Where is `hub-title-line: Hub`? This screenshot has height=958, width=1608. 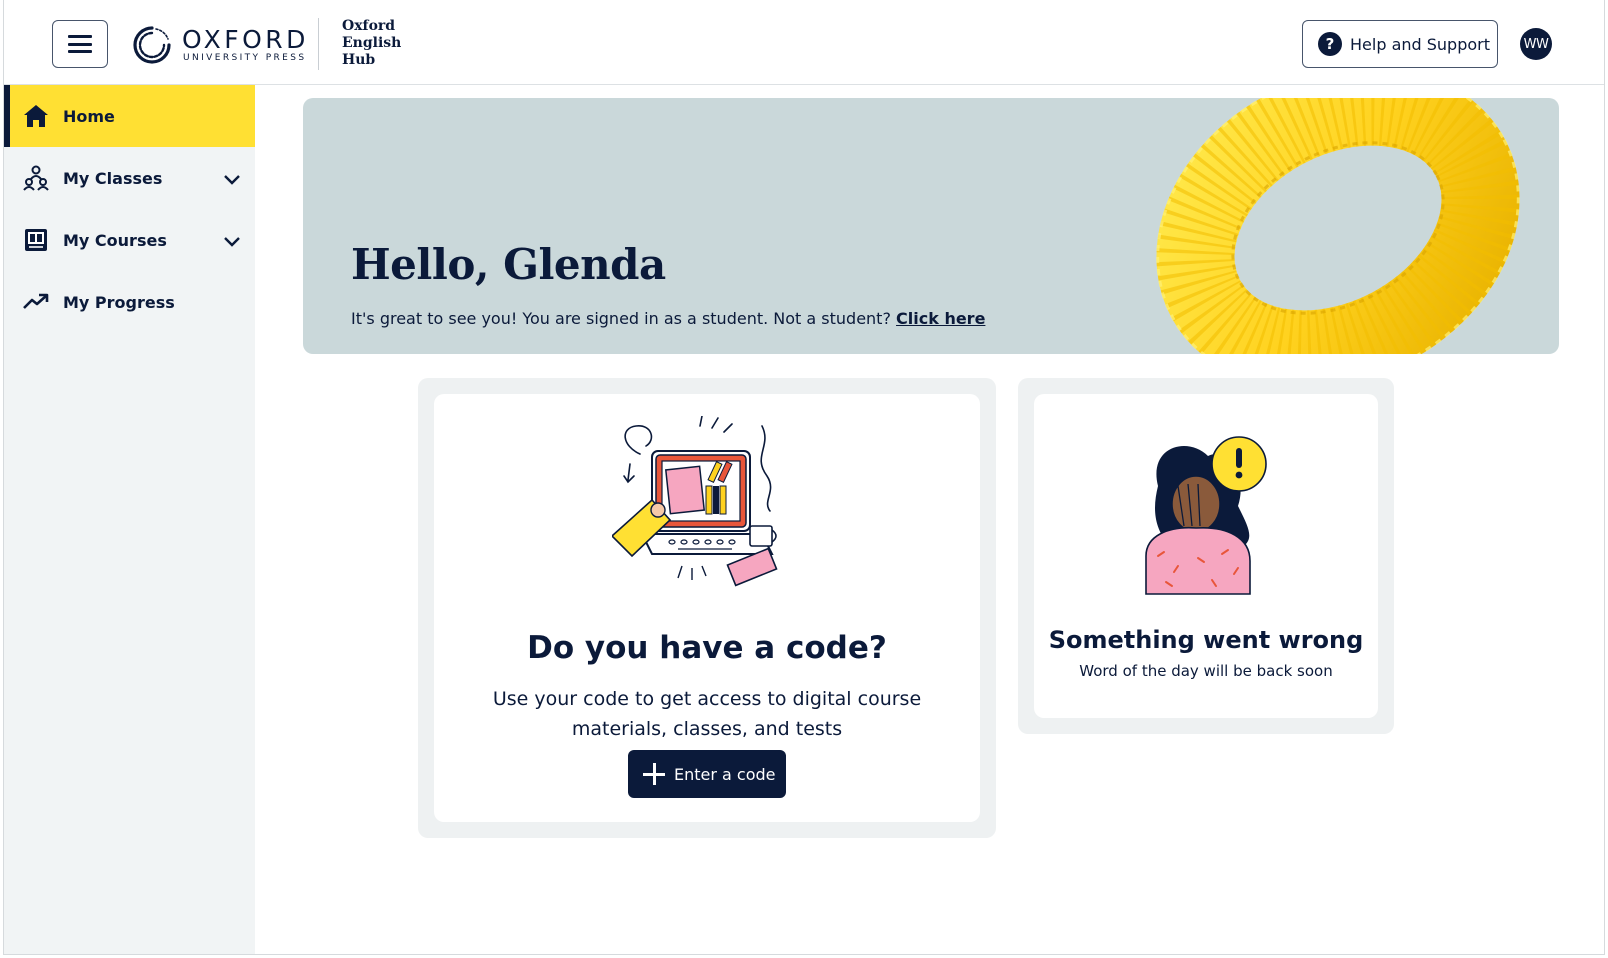 hub-title-line: Hub is located at coordinates (359, 60).